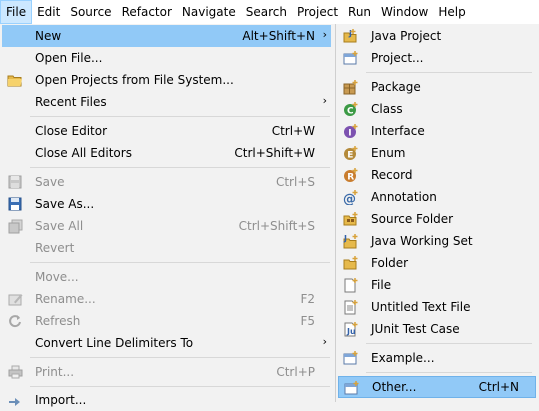 This screenshot has height=411, width=539. I want to click on menu-item-label: Source Folder, so click(412, 219).